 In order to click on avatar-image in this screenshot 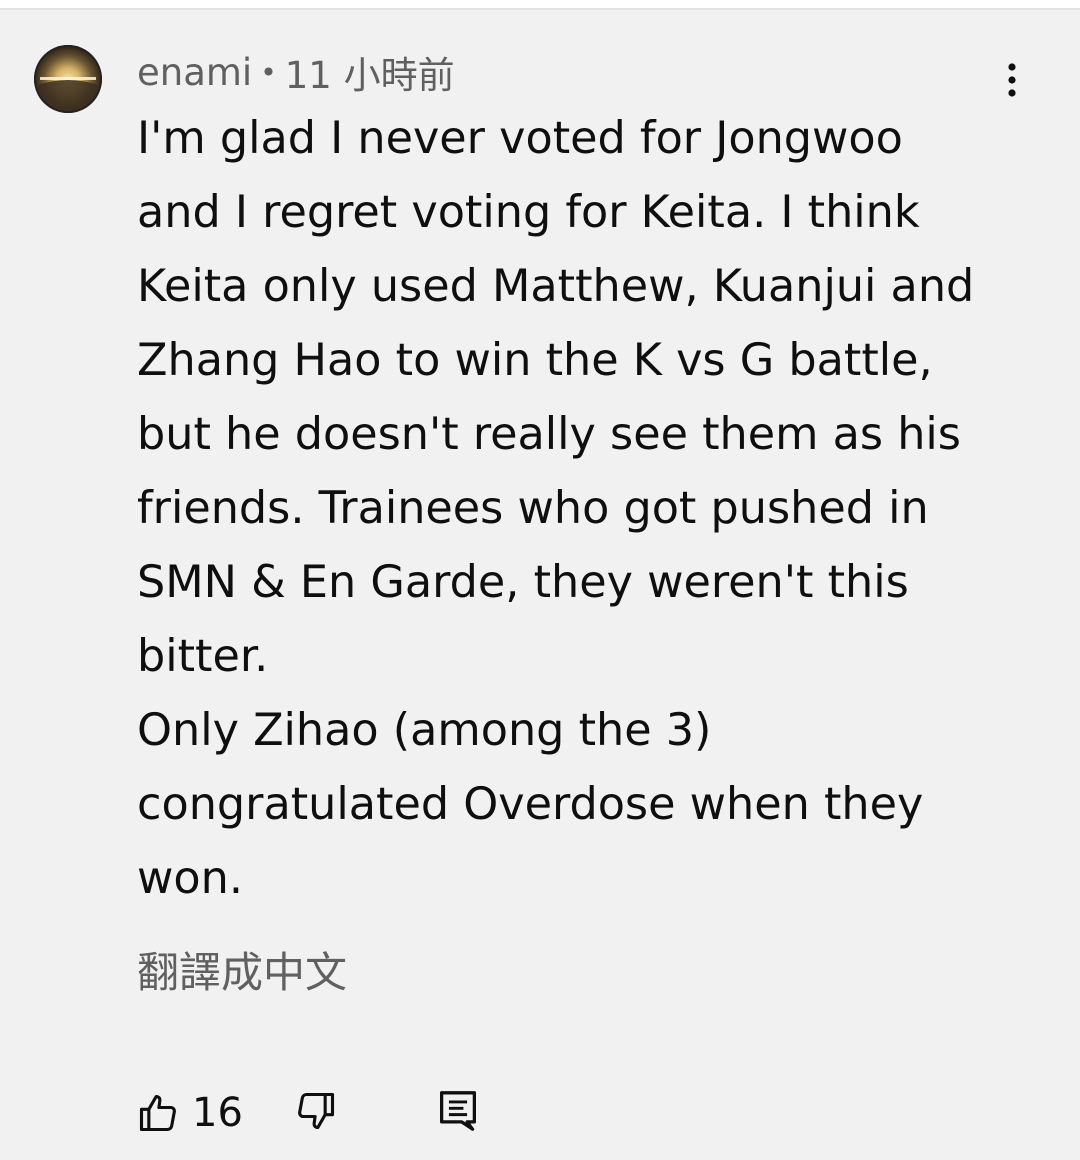, I will do `click(68, 79)`.